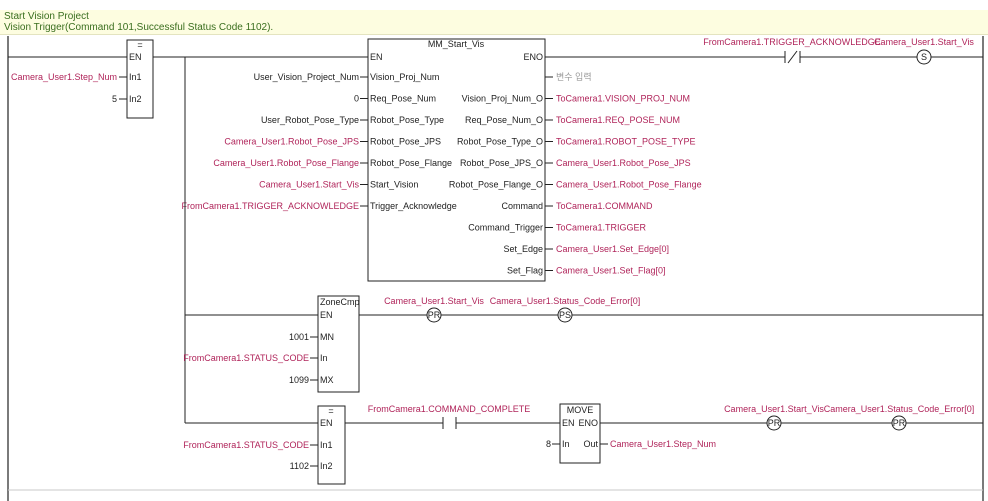  Describe the element at coordinates (403, 99) in the screenshot. I see `fb-input-pin: Req_Pose_Num` at that location.